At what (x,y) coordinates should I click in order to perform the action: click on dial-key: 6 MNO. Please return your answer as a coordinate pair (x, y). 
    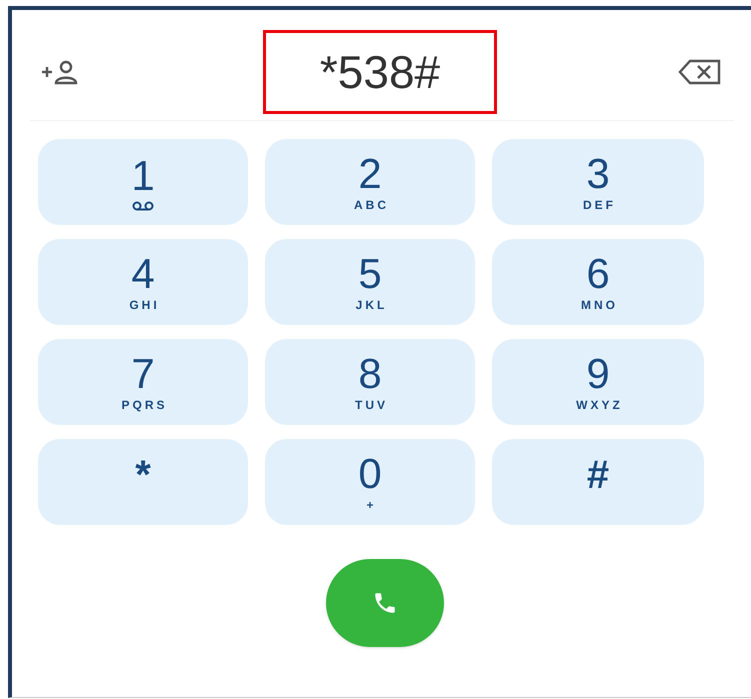
    Looking at the image, I should click on (598, 282).